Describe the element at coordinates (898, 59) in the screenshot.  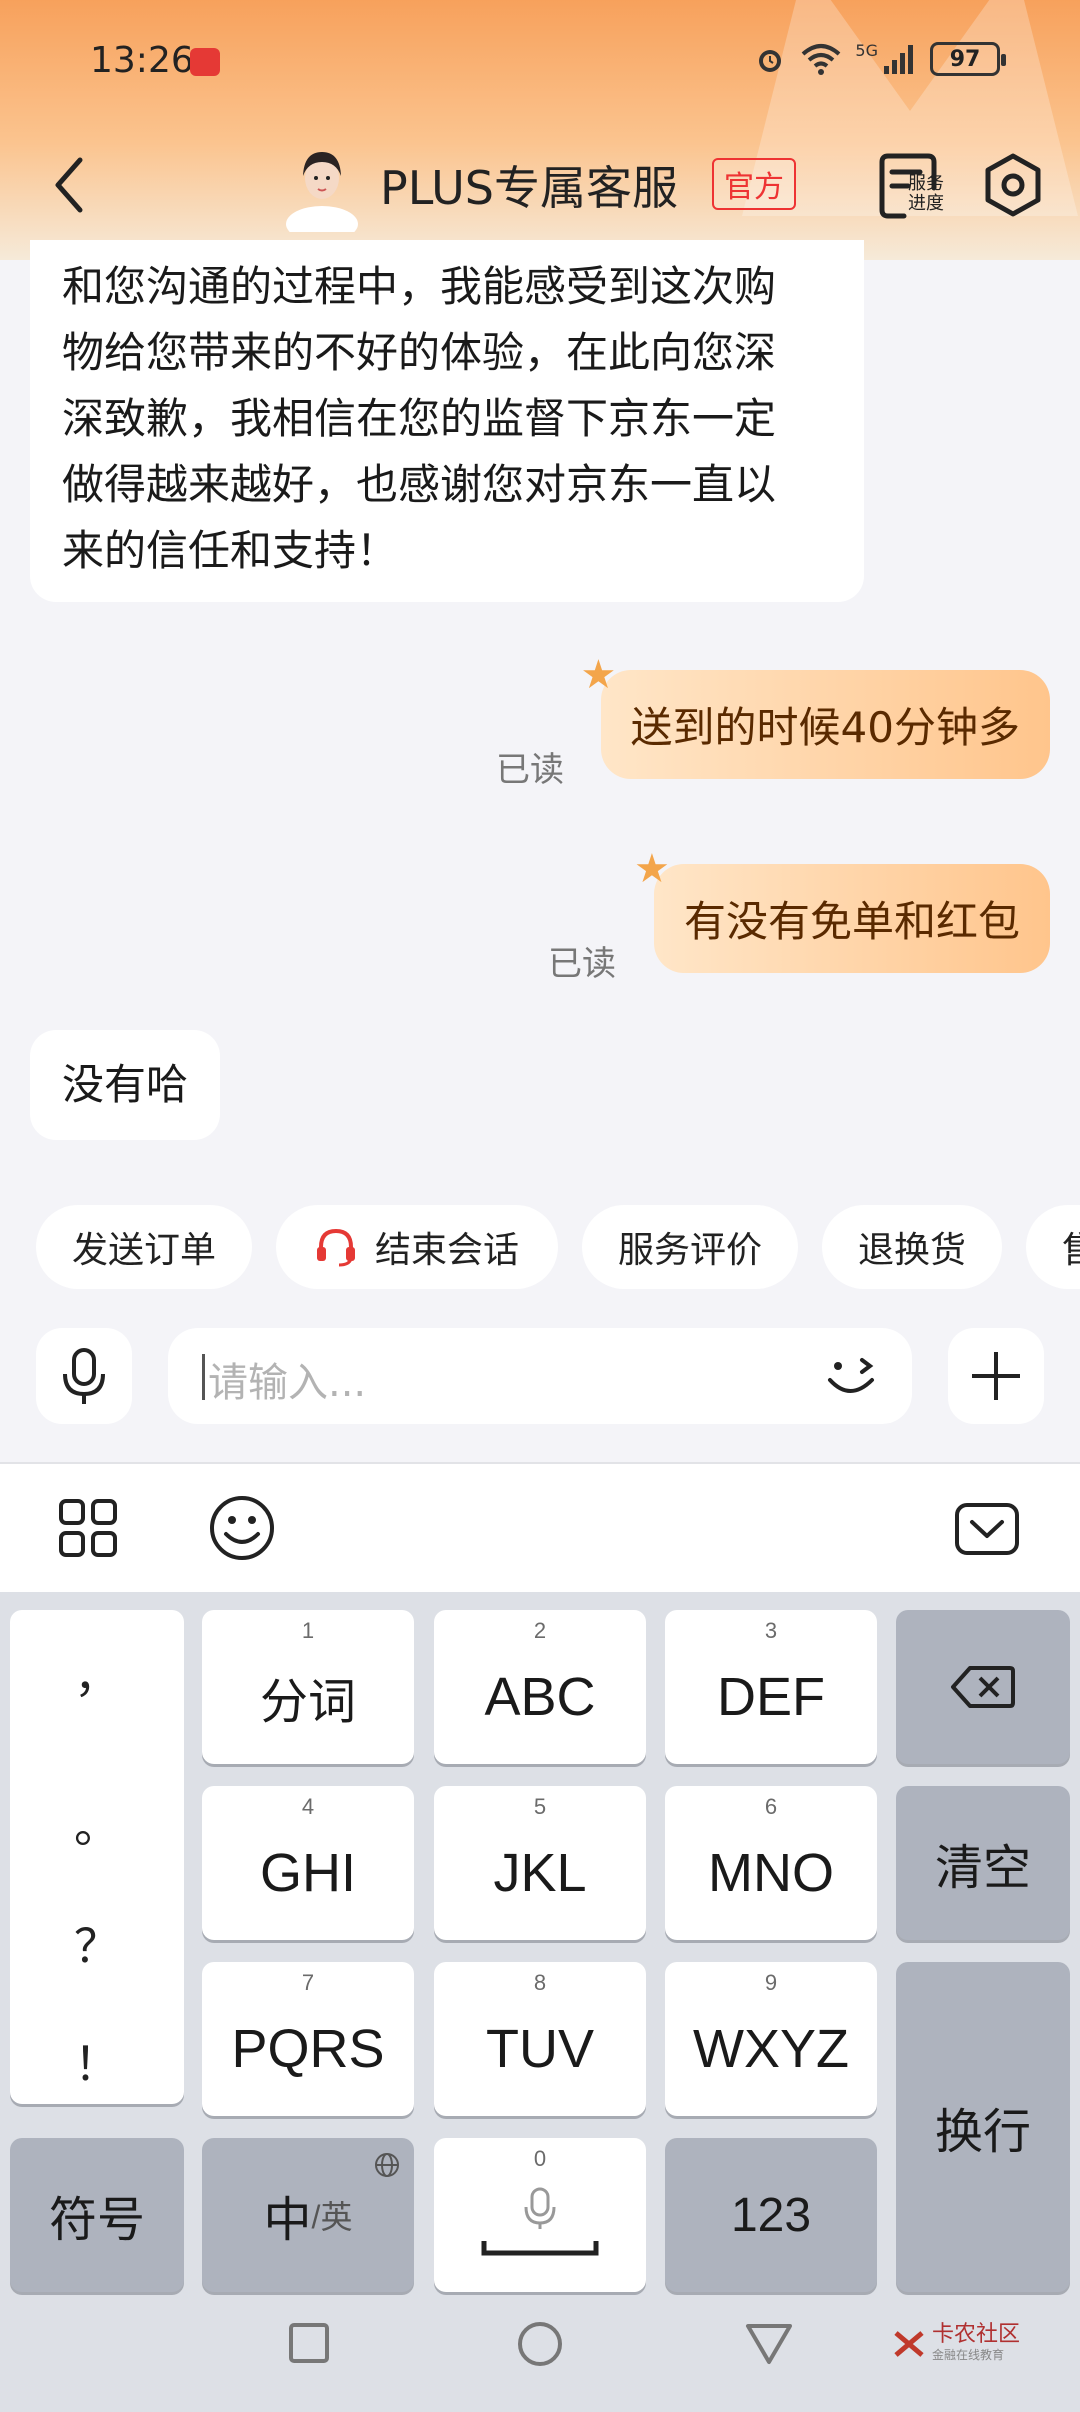
I see `signal-icon` at that location.